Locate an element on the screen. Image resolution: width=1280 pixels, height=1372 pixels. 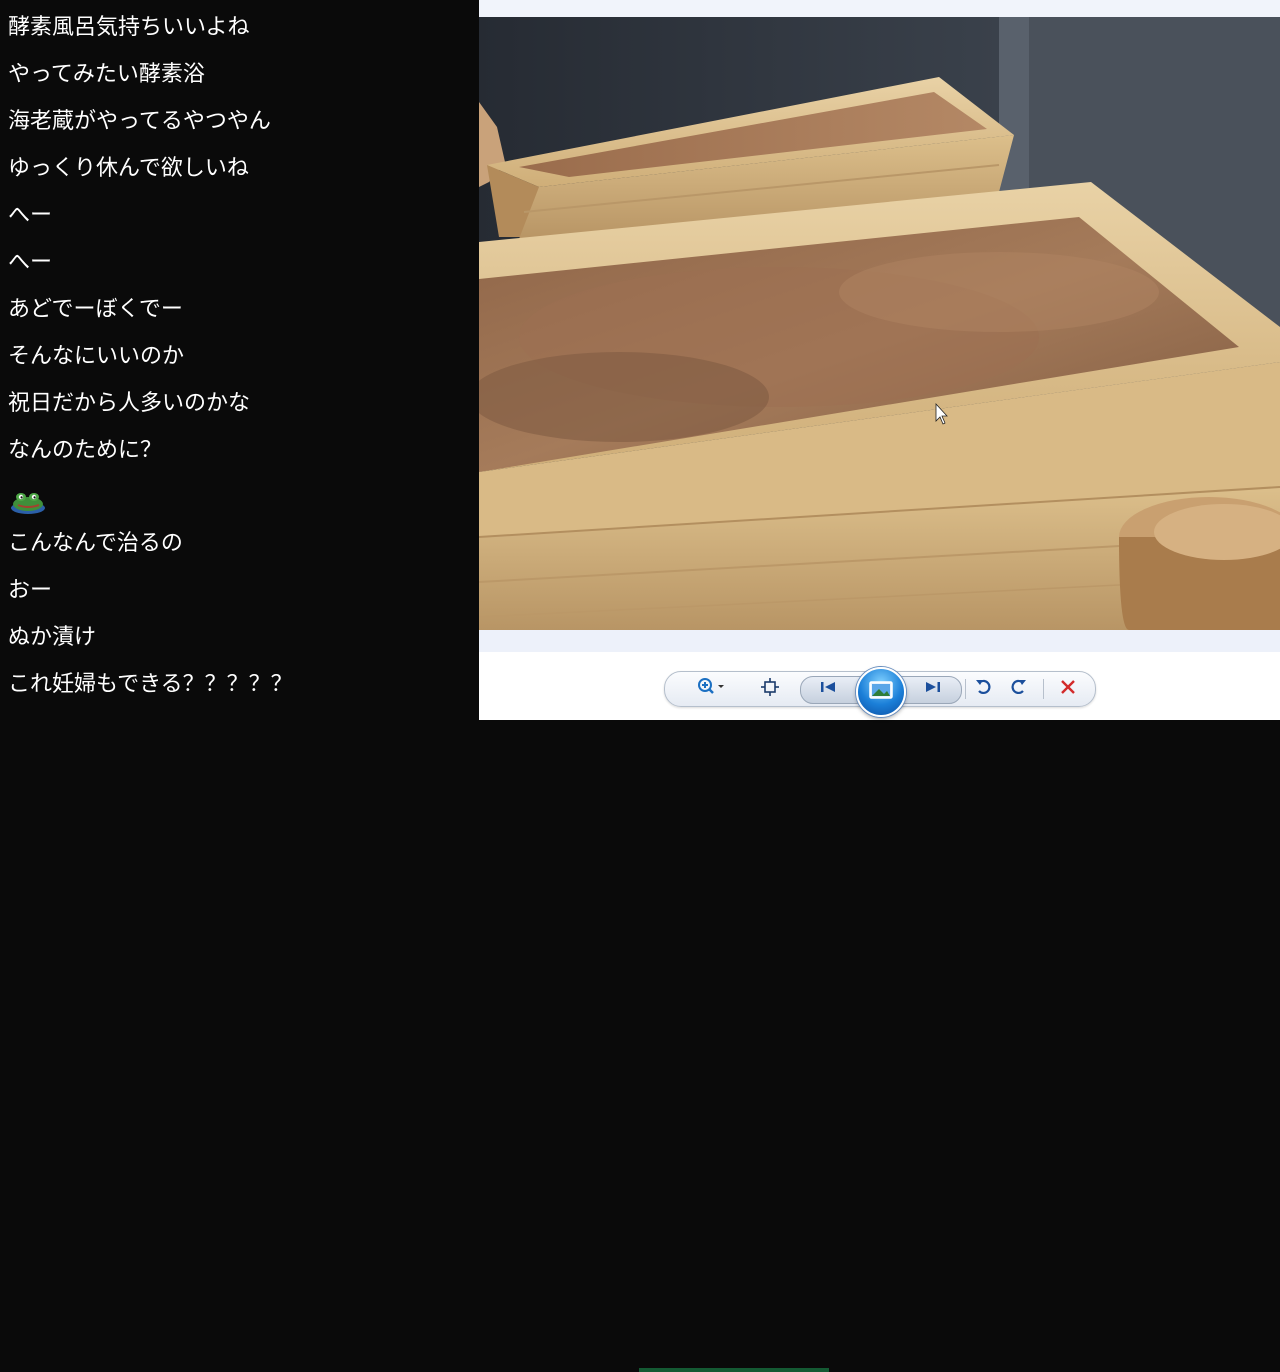
chat-message: やってみたい酵素浴 is located at coordinates (106, 74).